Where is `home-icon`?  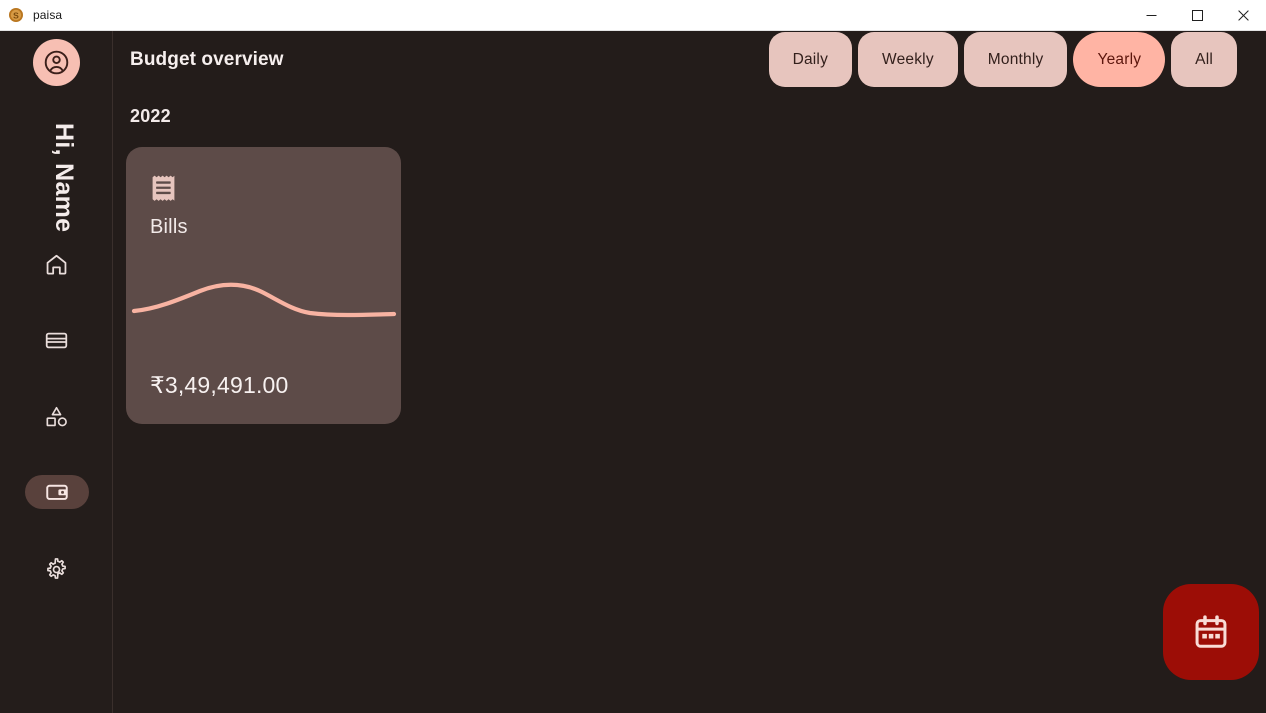
home-icon is located at coordinates (56, 264).